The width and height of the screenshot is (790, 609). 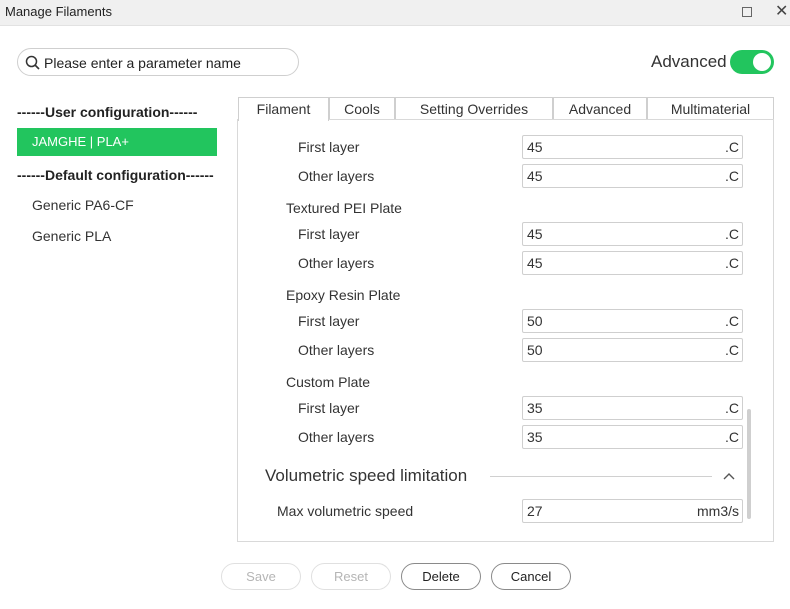 I want to click on tab-filament: Filament, so click(x=283, y=109).